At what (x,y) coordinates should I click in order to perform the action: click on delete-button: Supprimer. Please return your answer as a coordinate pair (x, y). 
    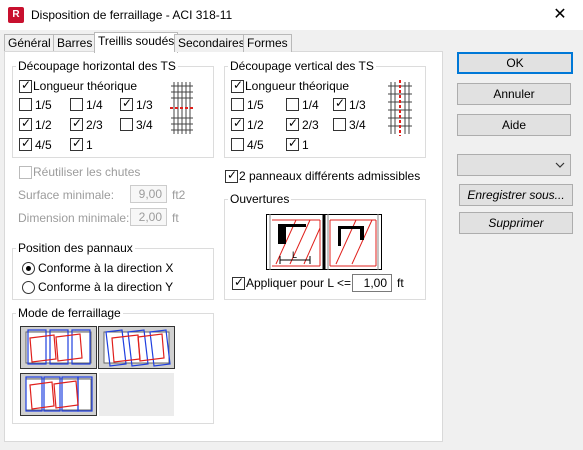
    Looking at the image, I should click on (516, 223).